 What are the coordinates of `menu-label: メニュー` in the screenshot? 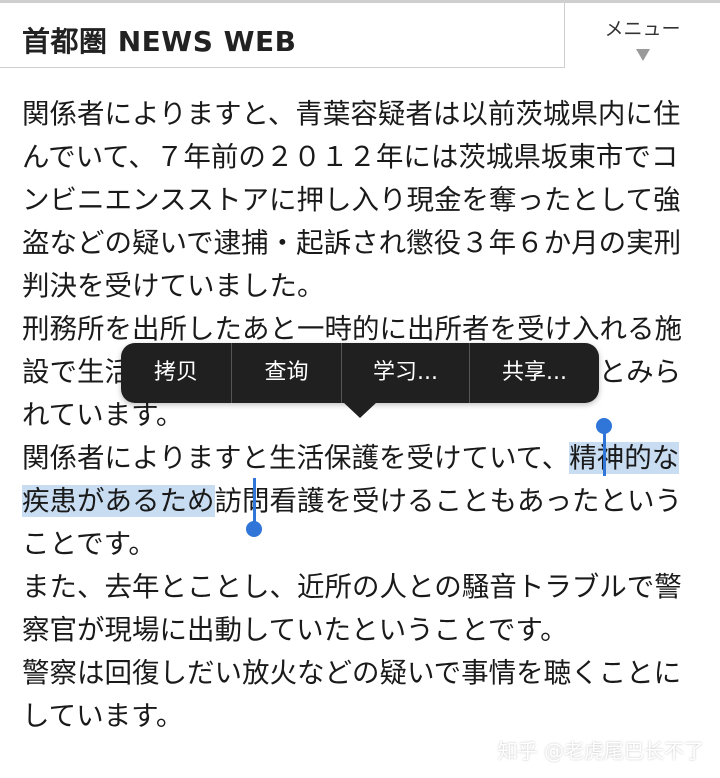 It's located at (642, 29).